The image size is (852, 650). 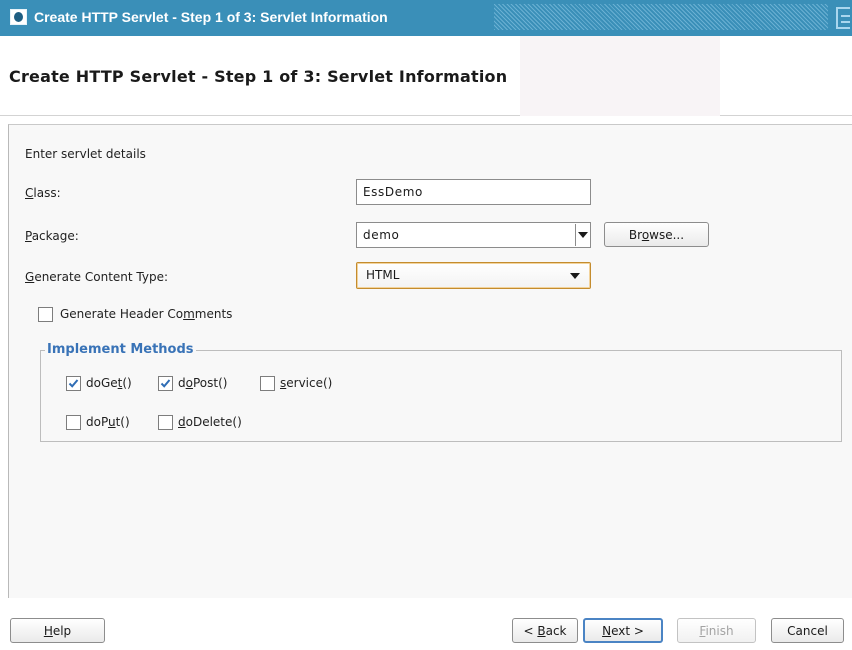 I want to click on help-button-mnemonic: H, so click(x=48, y=631).